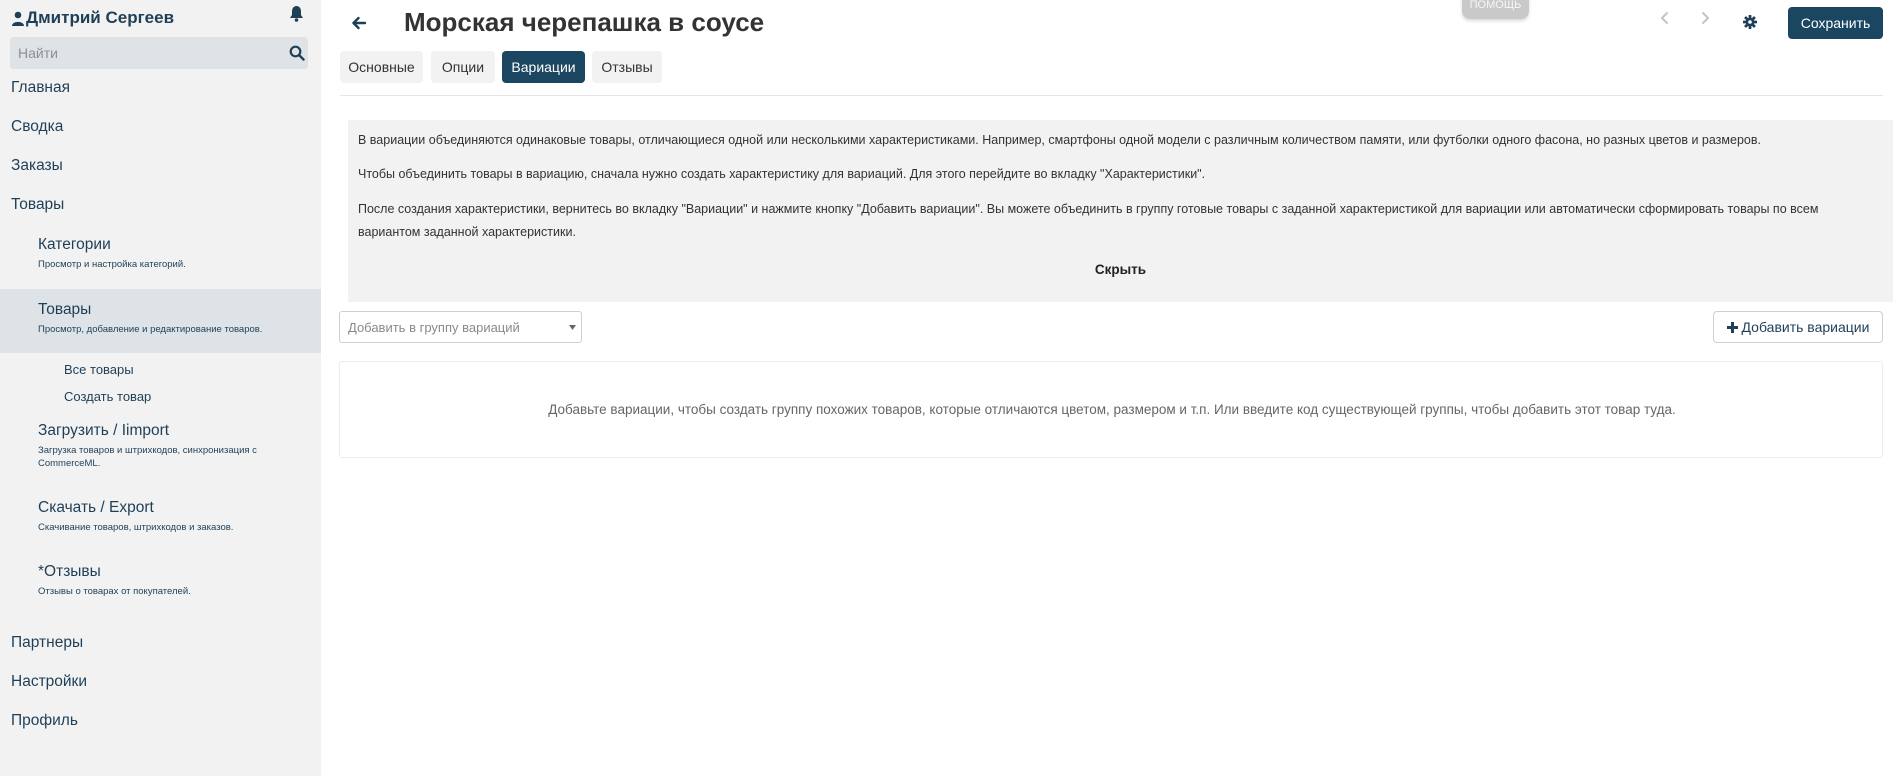 The height and width of the screenshot is (776, 1899). What do you see at coordinates (1495, 9) in the screenshot?
I see `help-button: ПОМОЩЬ` at bounding box center [1495, 9].